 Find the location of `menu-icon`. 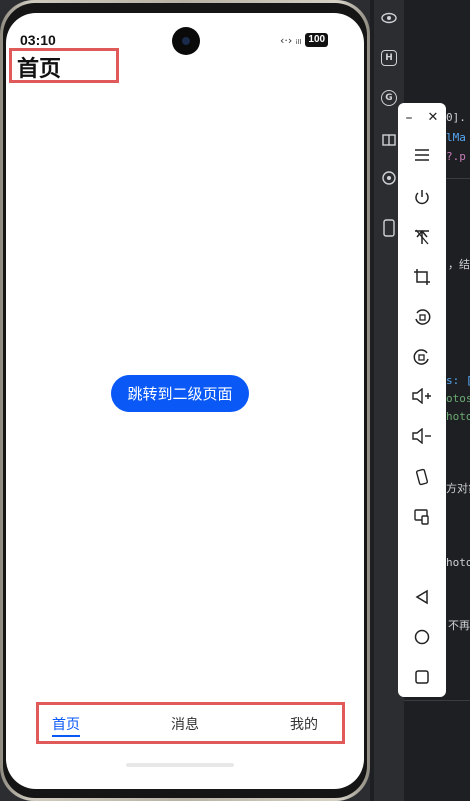

menu-icon is located at coordinates (422, 156).